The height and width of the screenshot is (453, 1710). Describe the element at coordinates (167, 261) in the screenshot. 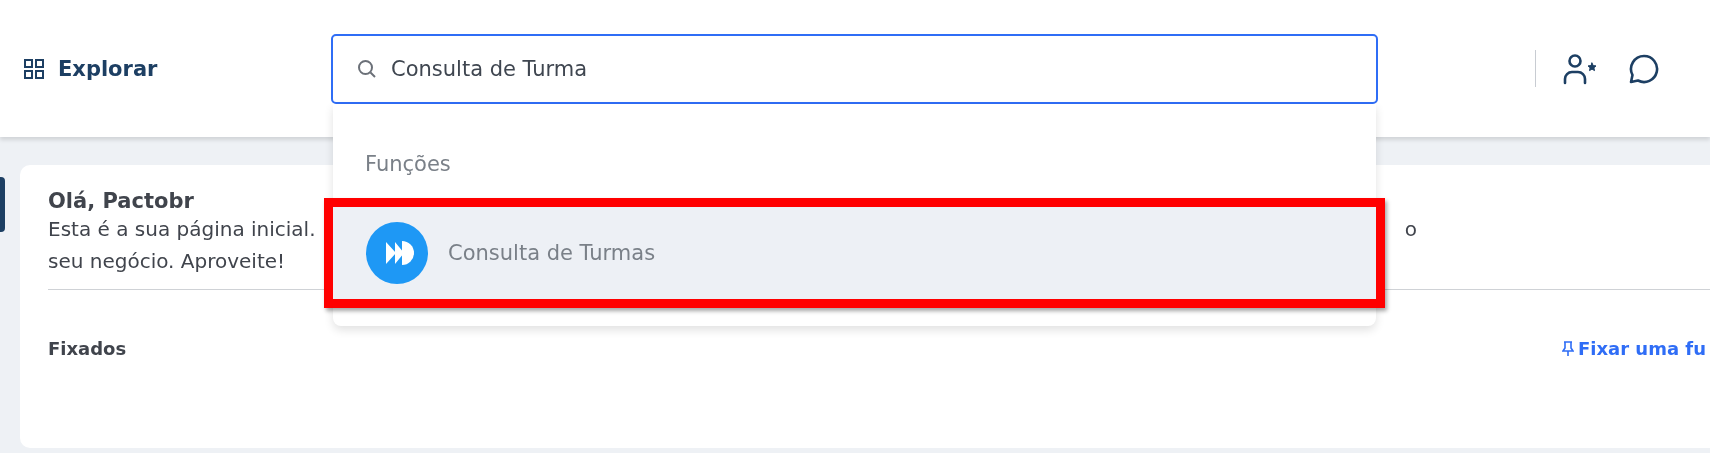

I see `intro-text: seu negócio. Aproveite!` at that location.